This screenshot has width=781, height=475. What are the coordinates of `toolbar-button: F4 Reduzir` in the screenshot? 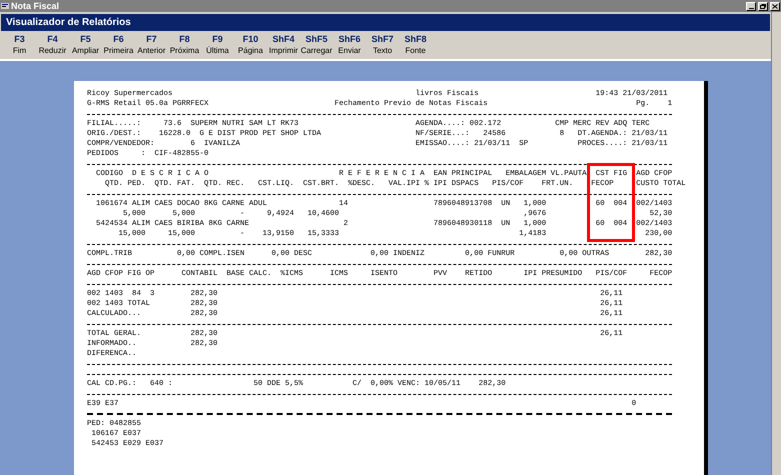 It's located at (52, 45).